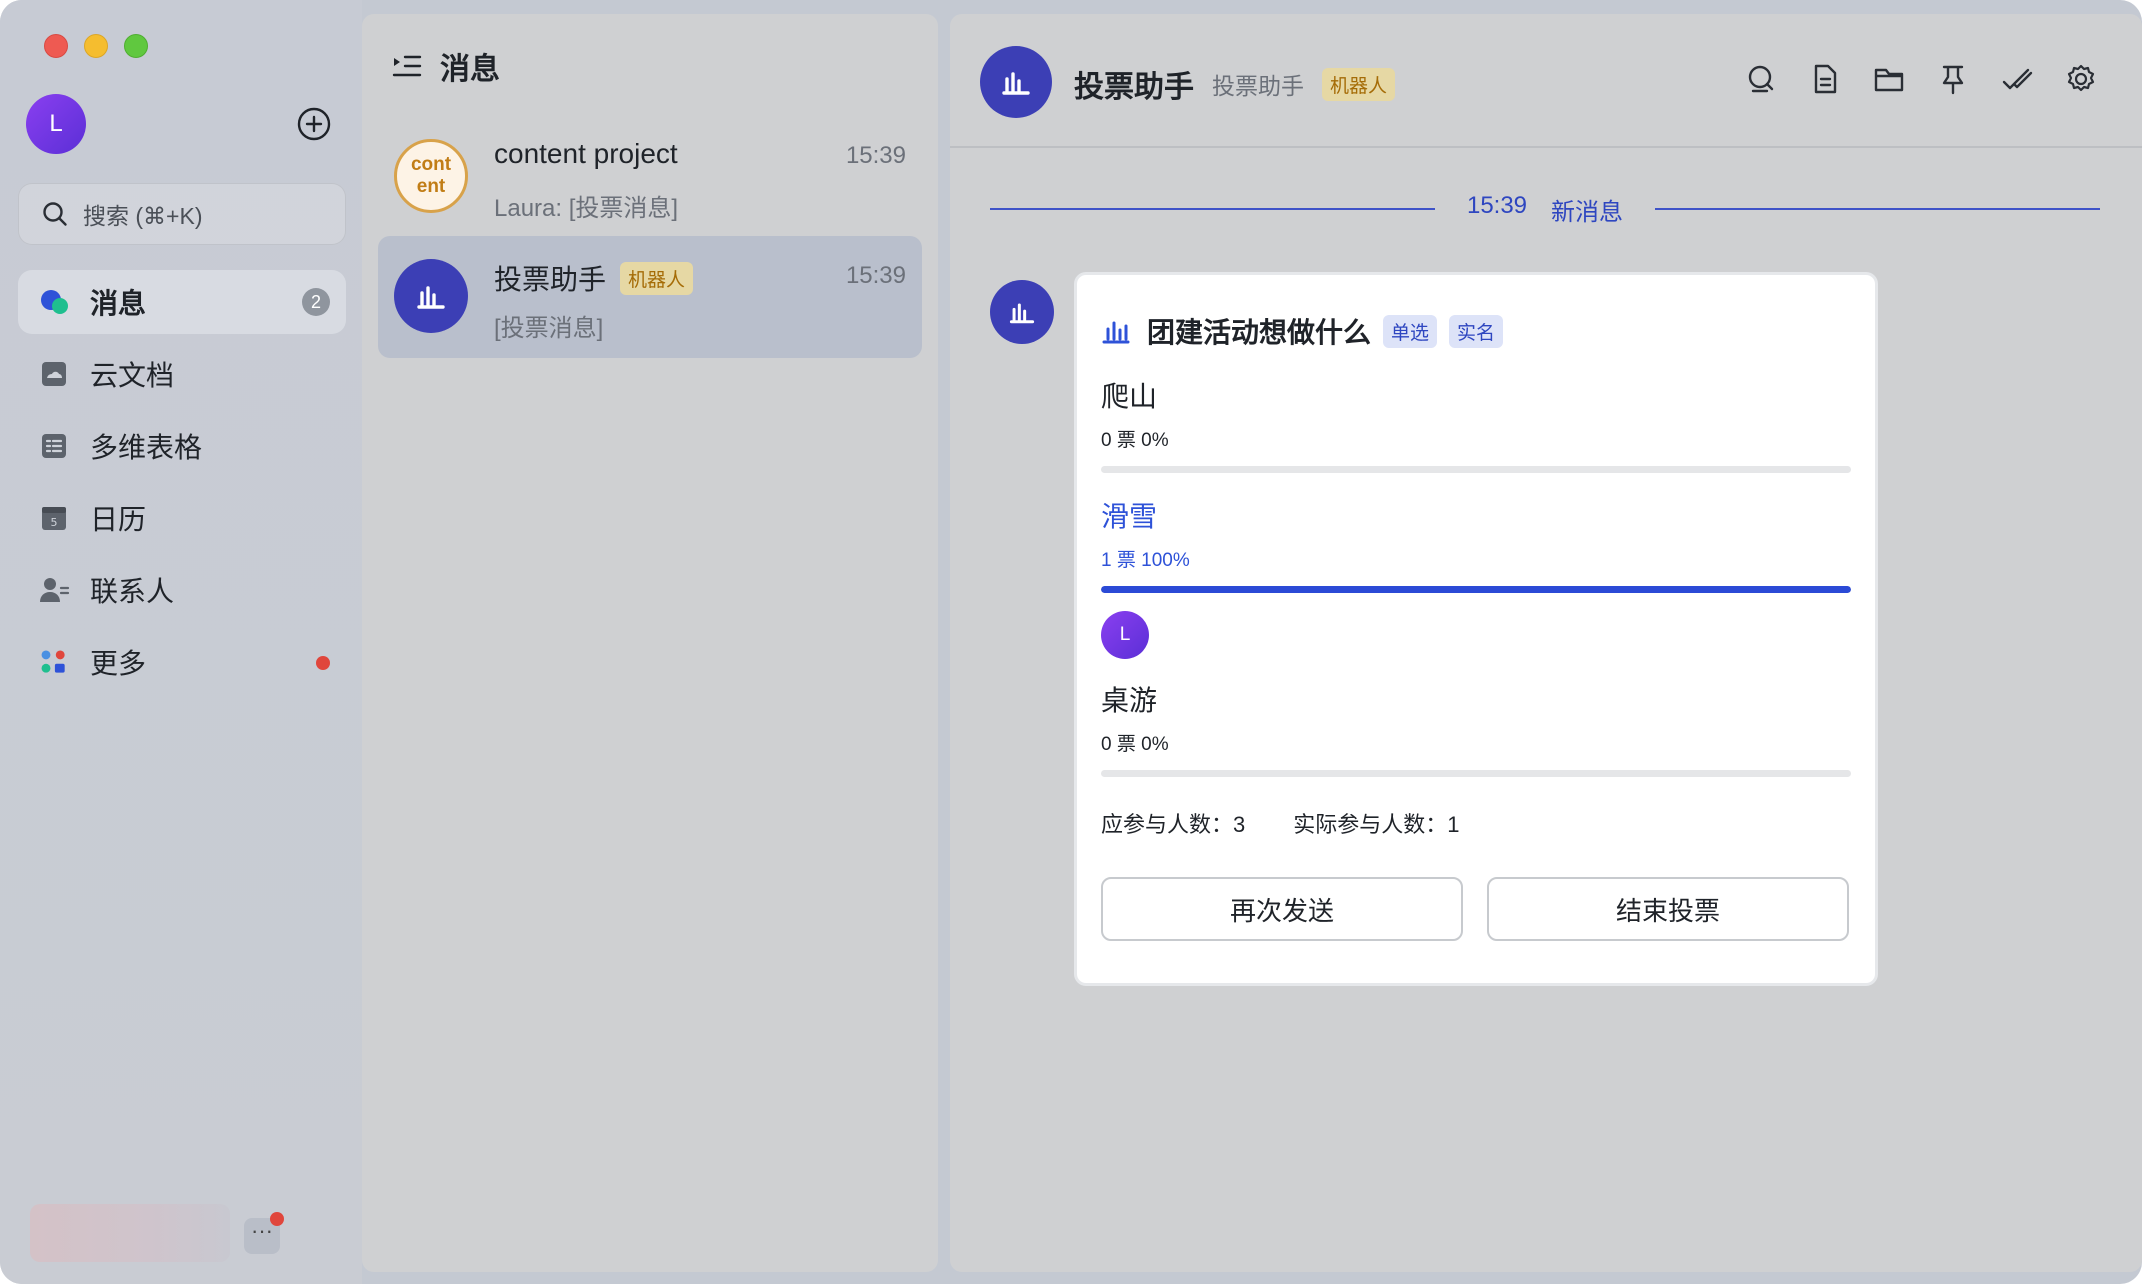 Image resolution: width=2152 pixels, height=1284 pixels. What do you see at coordinates (143, 216) in the screenshot?
I see `search-placeholder: 搜索 (⌘+K)` at bounding box center [143, 216].